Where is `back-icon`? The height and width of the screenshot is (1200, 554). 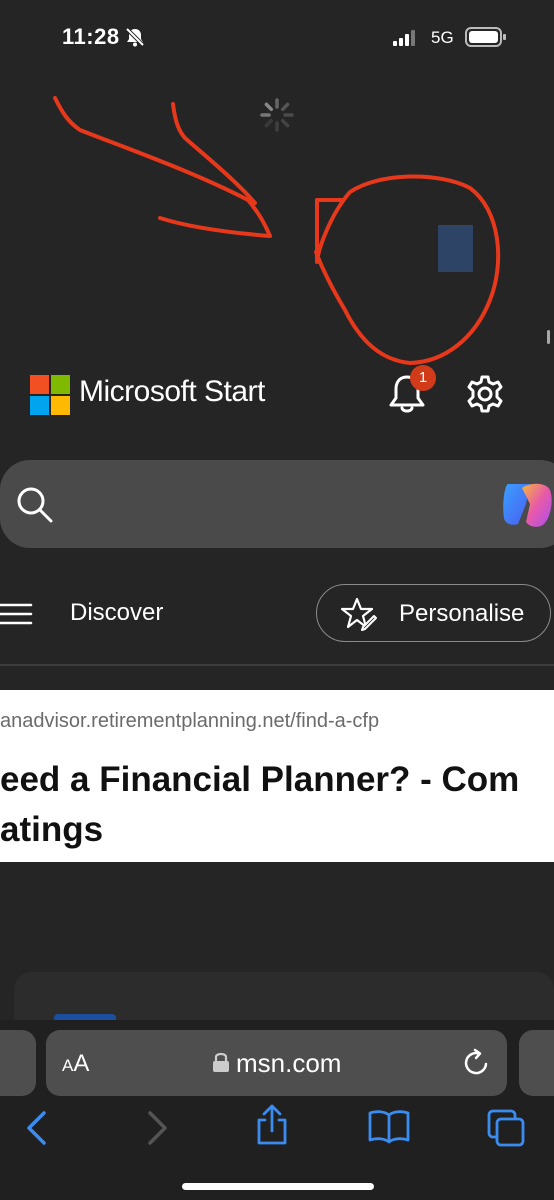 back-icon is located at coordinates (37, 1128).